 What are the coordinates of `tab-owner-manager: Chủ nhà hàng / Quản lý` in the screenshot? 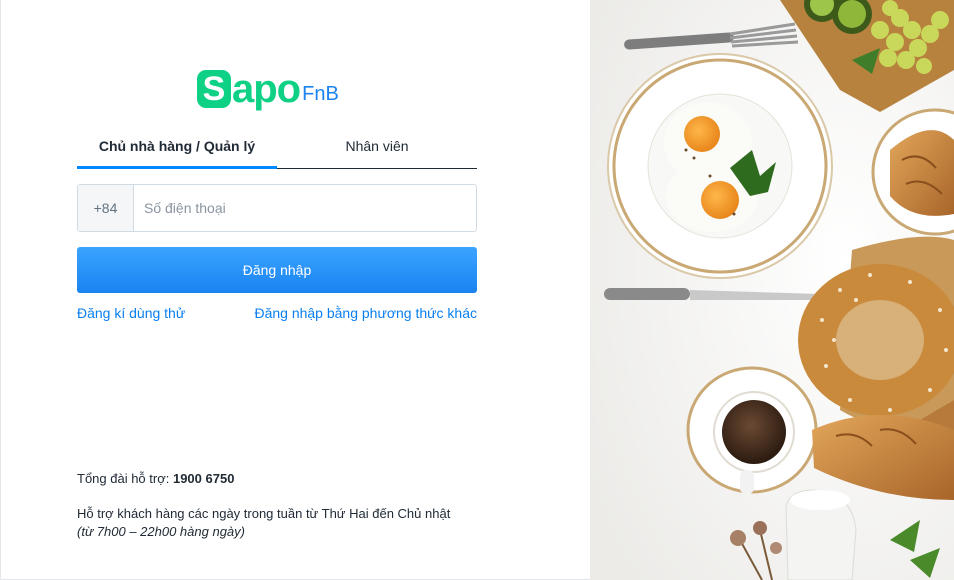 It's located at (177, 148).